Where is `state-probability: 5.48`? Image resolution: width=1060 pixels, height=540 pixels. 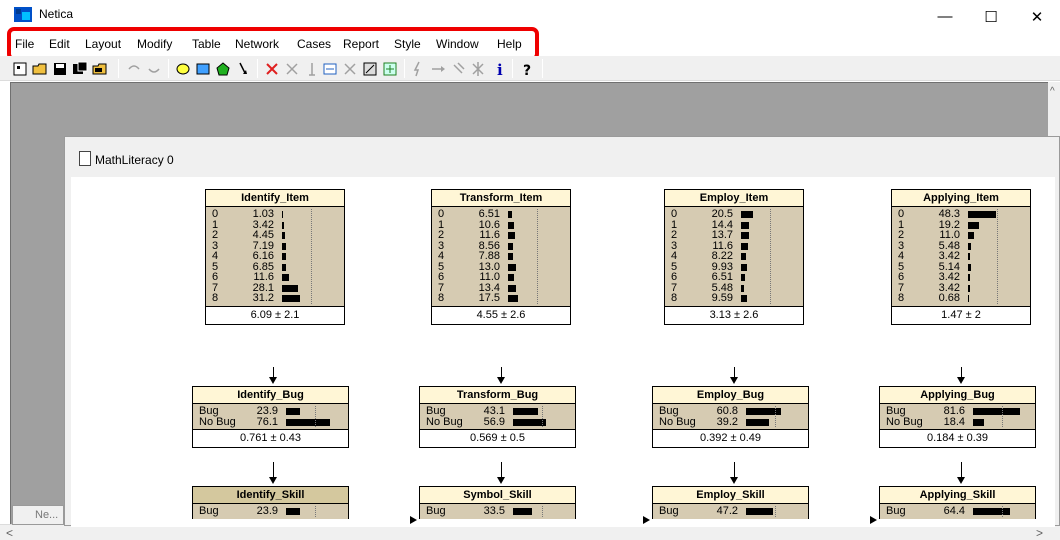 state-probability: 5.48 is located at coordinates (949, 245).